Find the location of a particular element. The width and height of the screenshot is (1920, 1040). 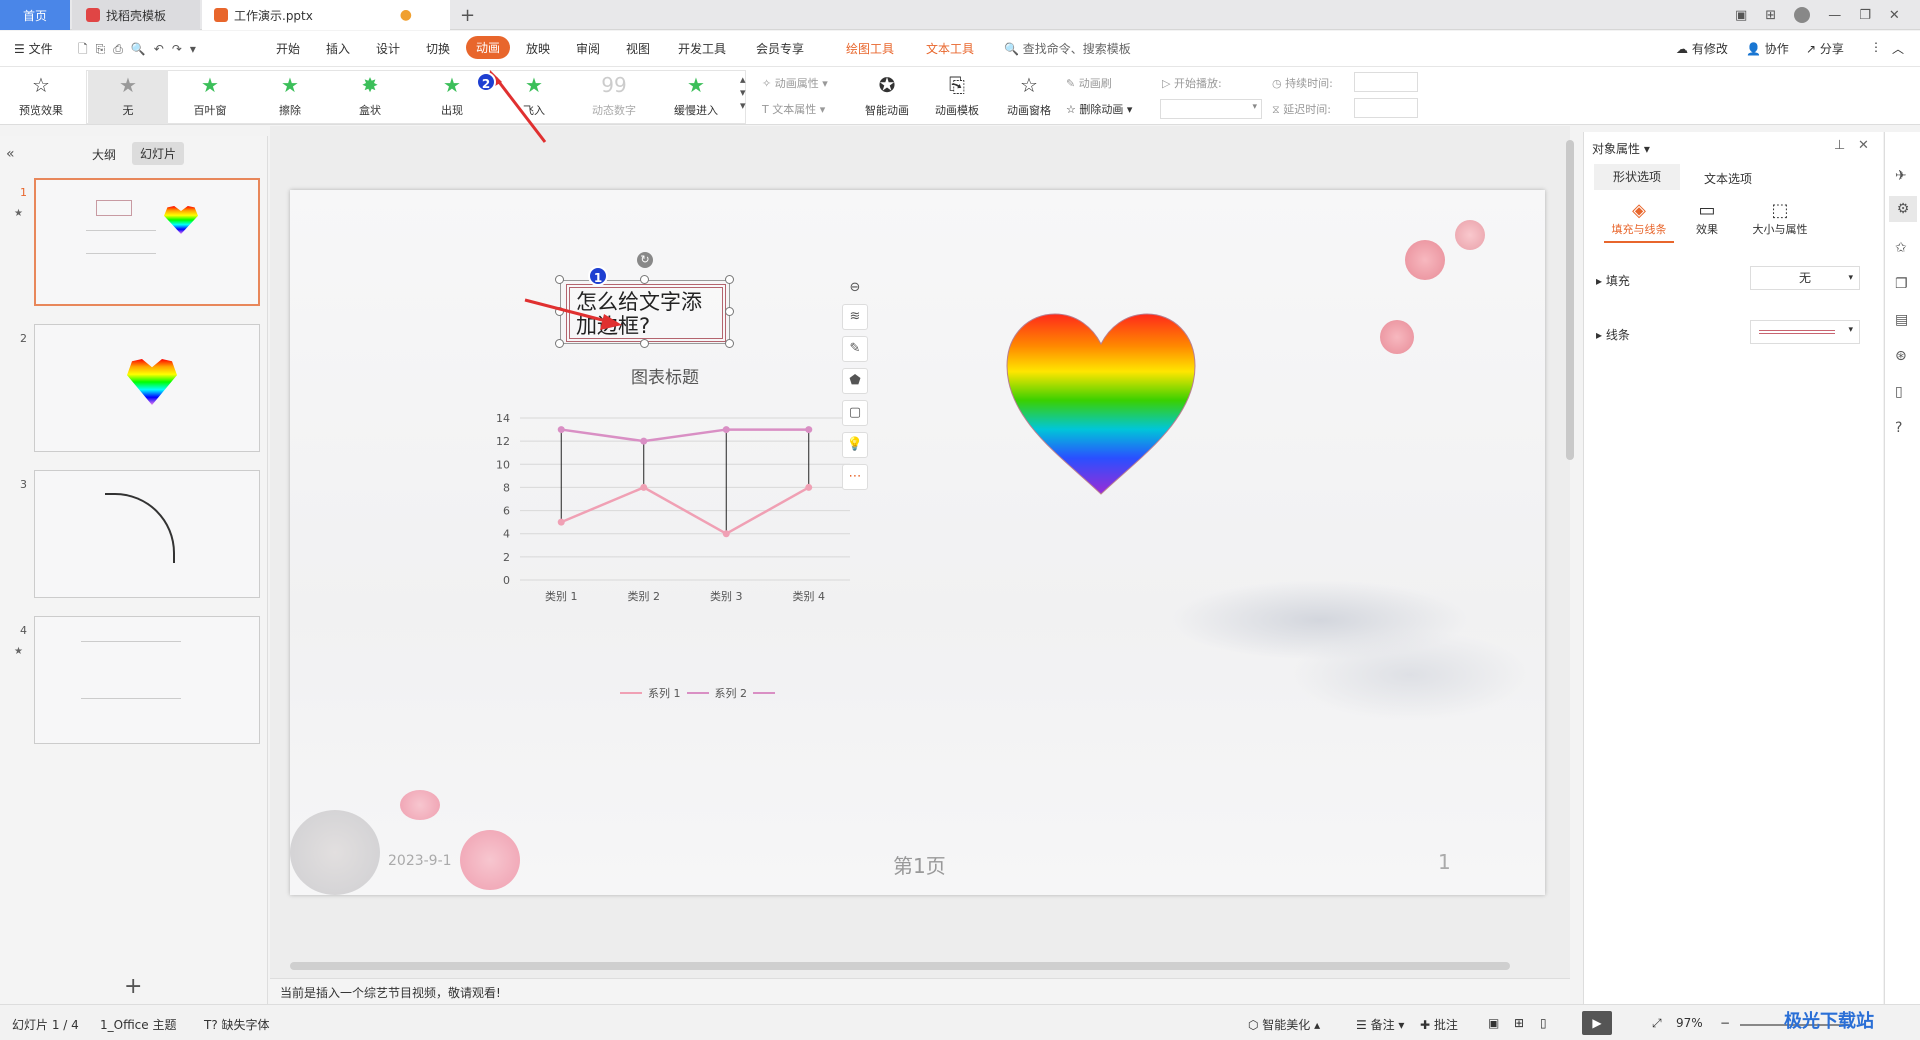

fill-section-toggle: ▸ 填充 is located at coordinates (1613, 280).